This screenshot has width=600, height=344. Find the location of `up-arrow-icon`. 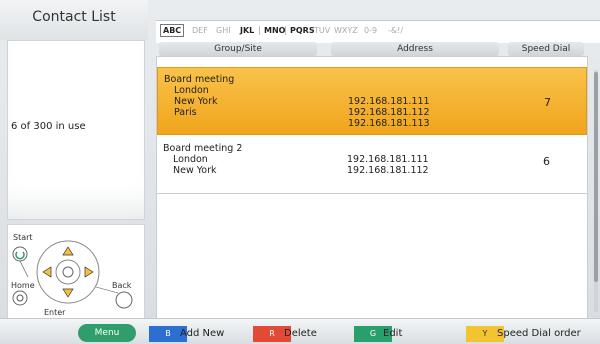

up-arrow-icon is located at coordinates (68, 251).